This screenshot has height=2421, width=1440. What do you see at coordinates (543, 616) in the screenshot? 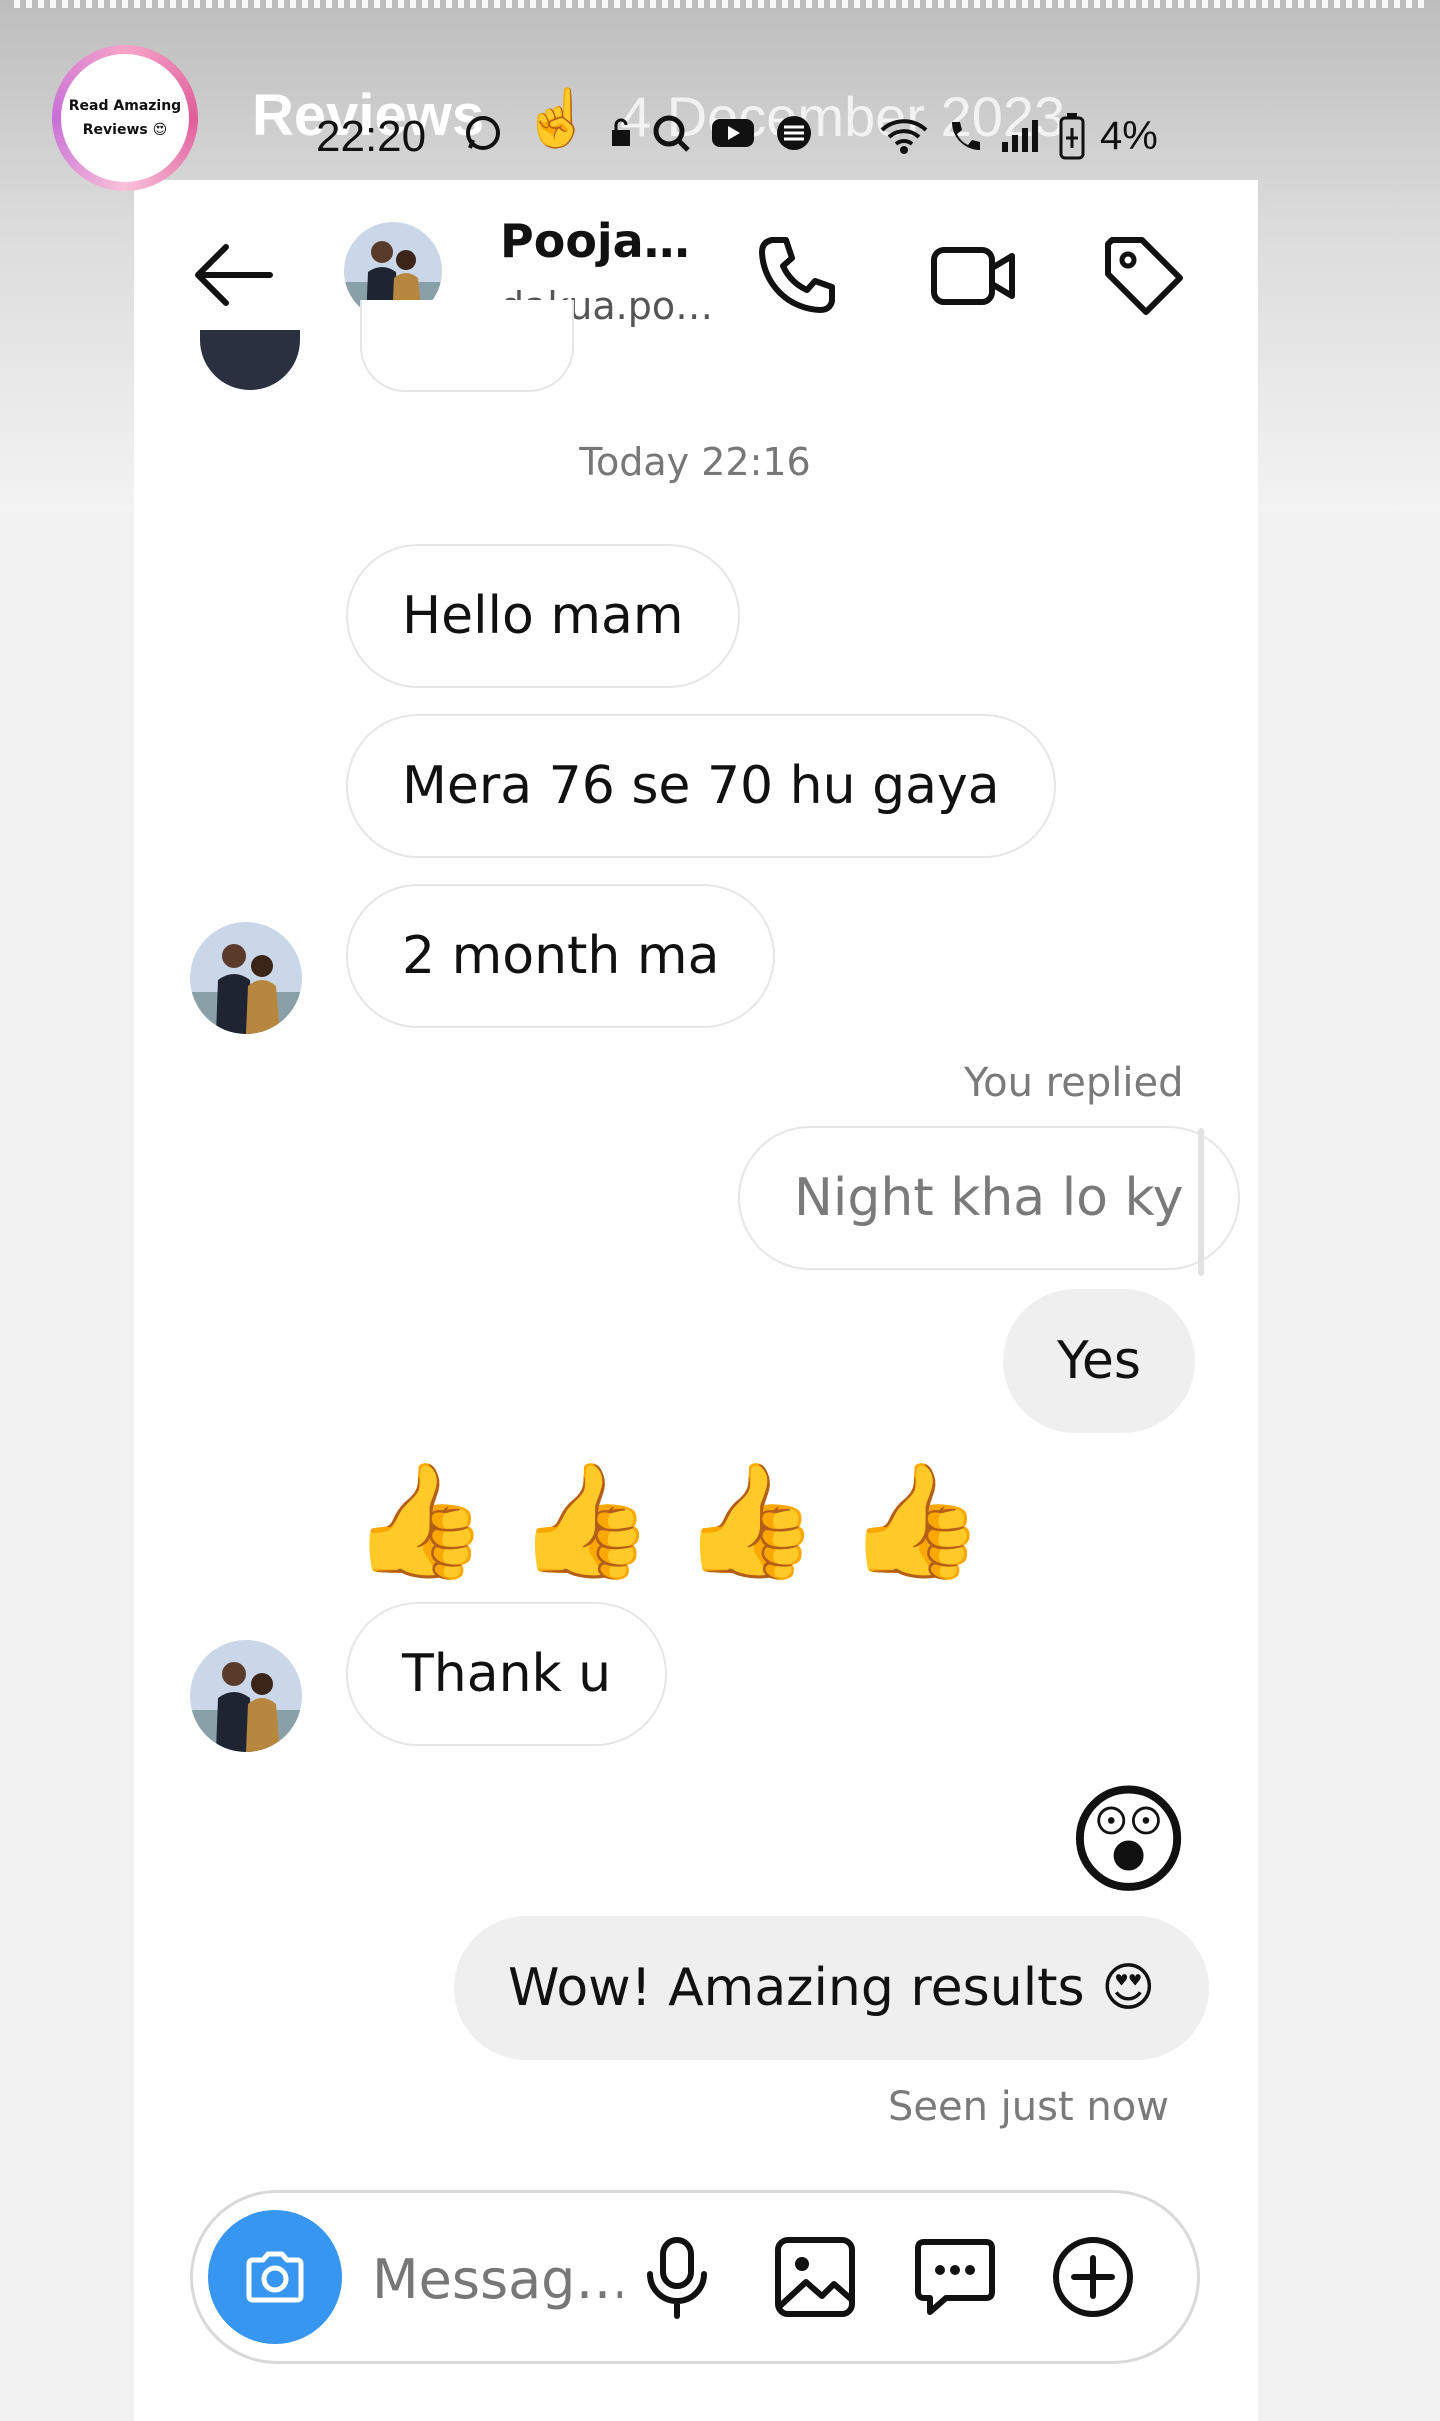
I see `incoming-message: Hello mam` at bounding box center [543, 616].